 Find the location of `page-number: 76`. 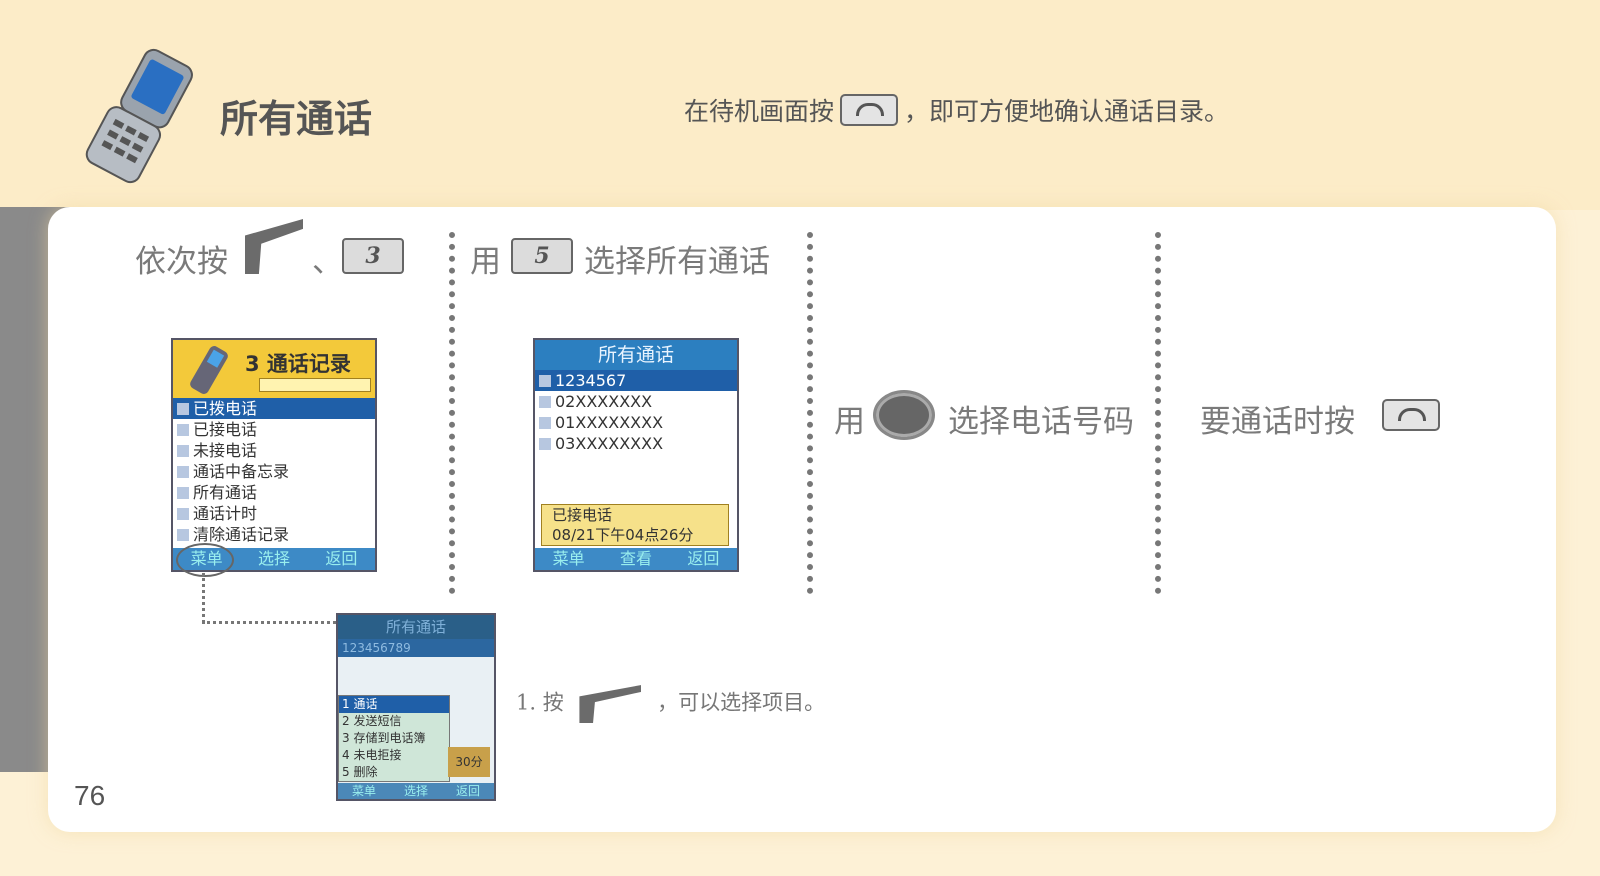

page-number: 76 is located at coordinates (90, 795).